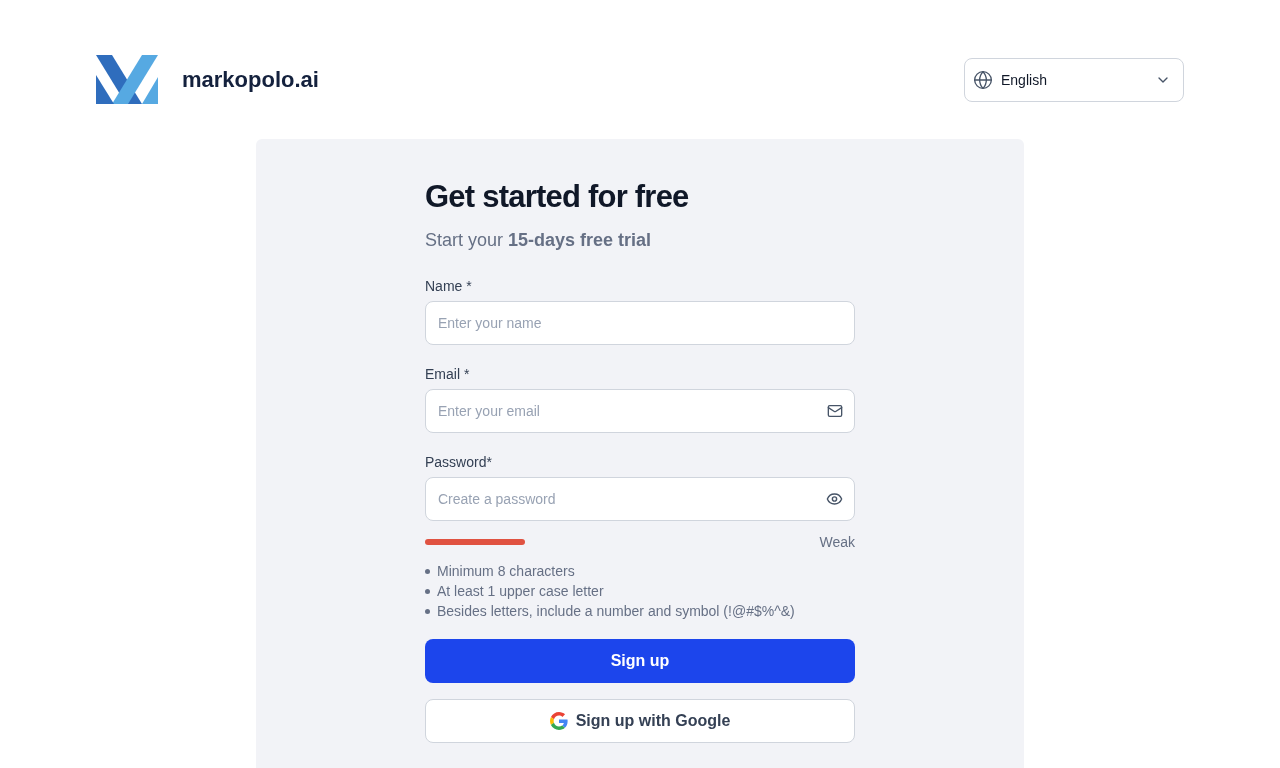  Describe the element at coordinates (837, 542) in the screenshot. I see `password-strength-label: Weak` at that location.